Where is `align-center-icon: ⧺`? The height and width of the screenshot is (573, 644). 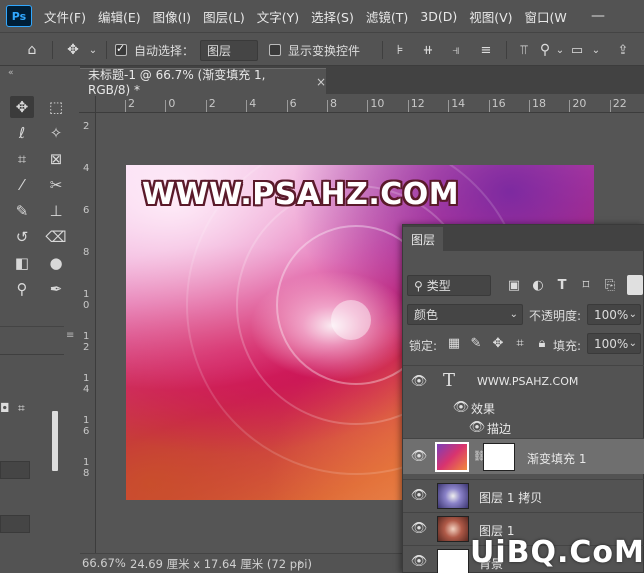
align-center-icon: ⧺ is located at coordinates (428, 50).